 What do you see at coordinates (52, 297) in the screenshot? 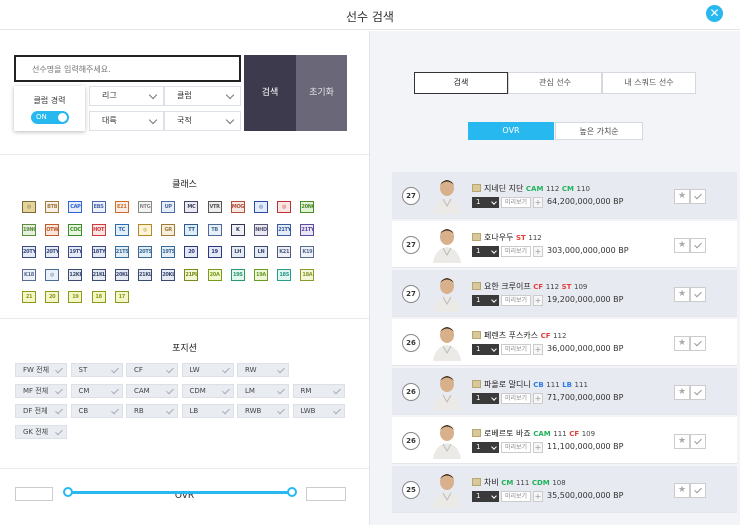
I see `class-badge-53: 20` at bounding box center [52, 297].